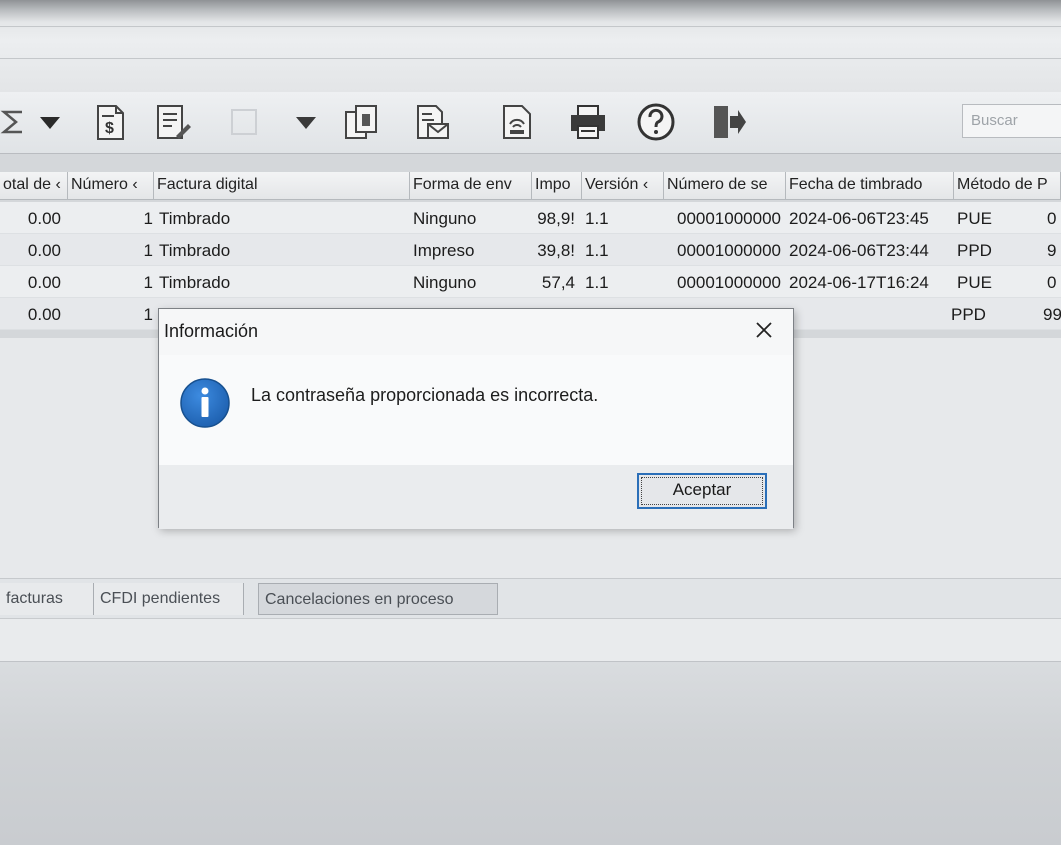 This screenshot has height=845, width=1061. Describe the element at coordinates (728, 122) in the screenshot. I see `exit-icon` at that location.